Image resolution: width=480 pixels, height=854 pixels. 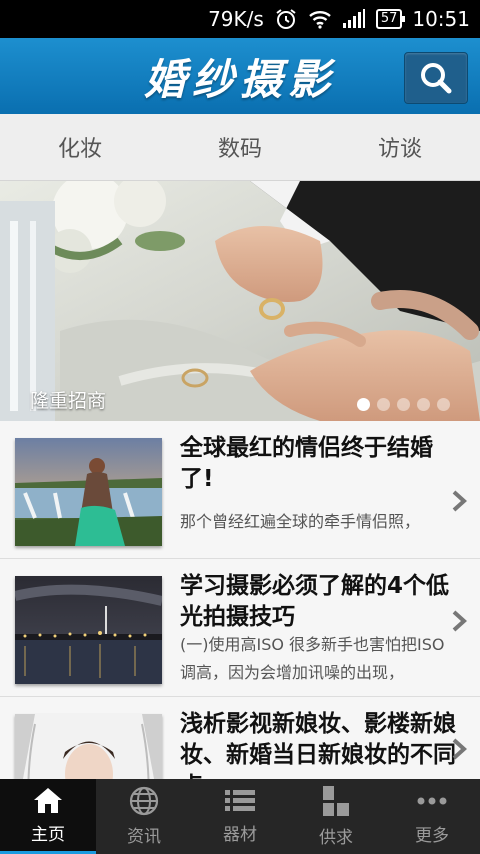 I want to click on battery-icon: 57, so click(x=390, y=19).